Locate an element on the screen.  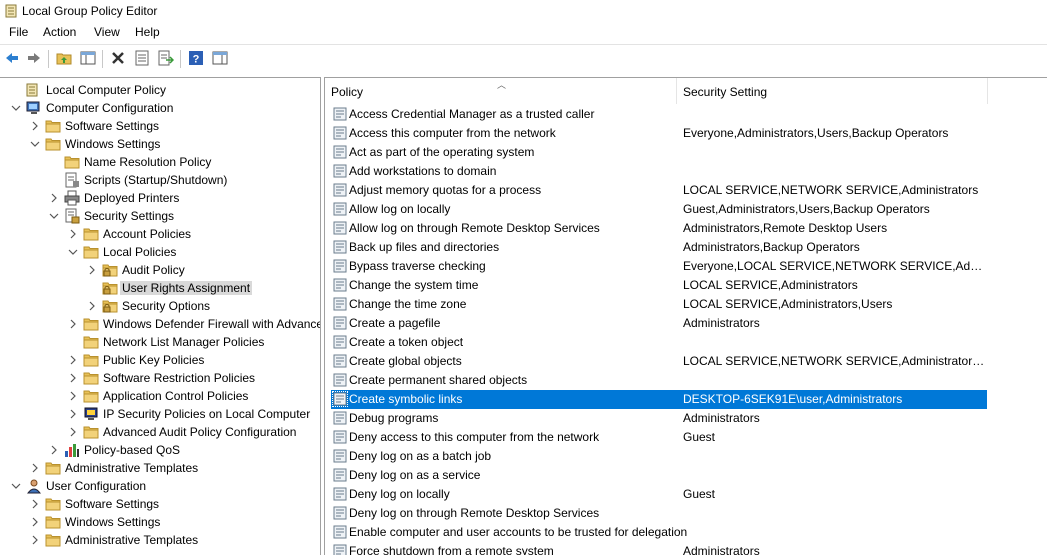
export-list-button is located at coordinates (166, 58).